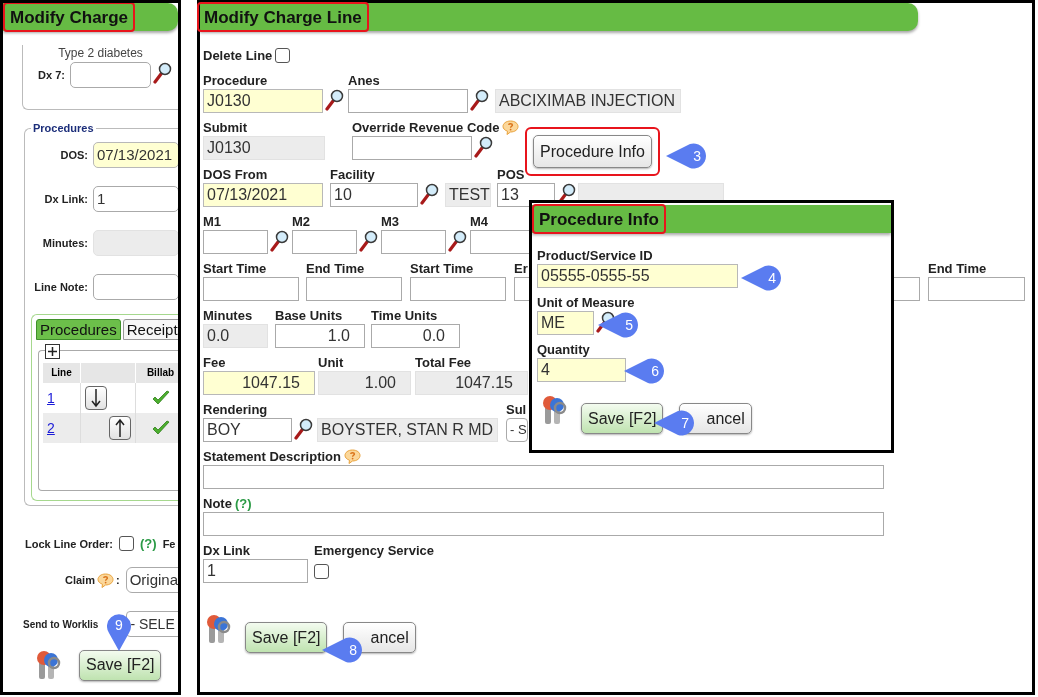 This screenshot has width=1038, height=697. What do you see at coordinates (581, 370) in the screenshot?
I see `input-field: 4` at bounding box center [581, 370].